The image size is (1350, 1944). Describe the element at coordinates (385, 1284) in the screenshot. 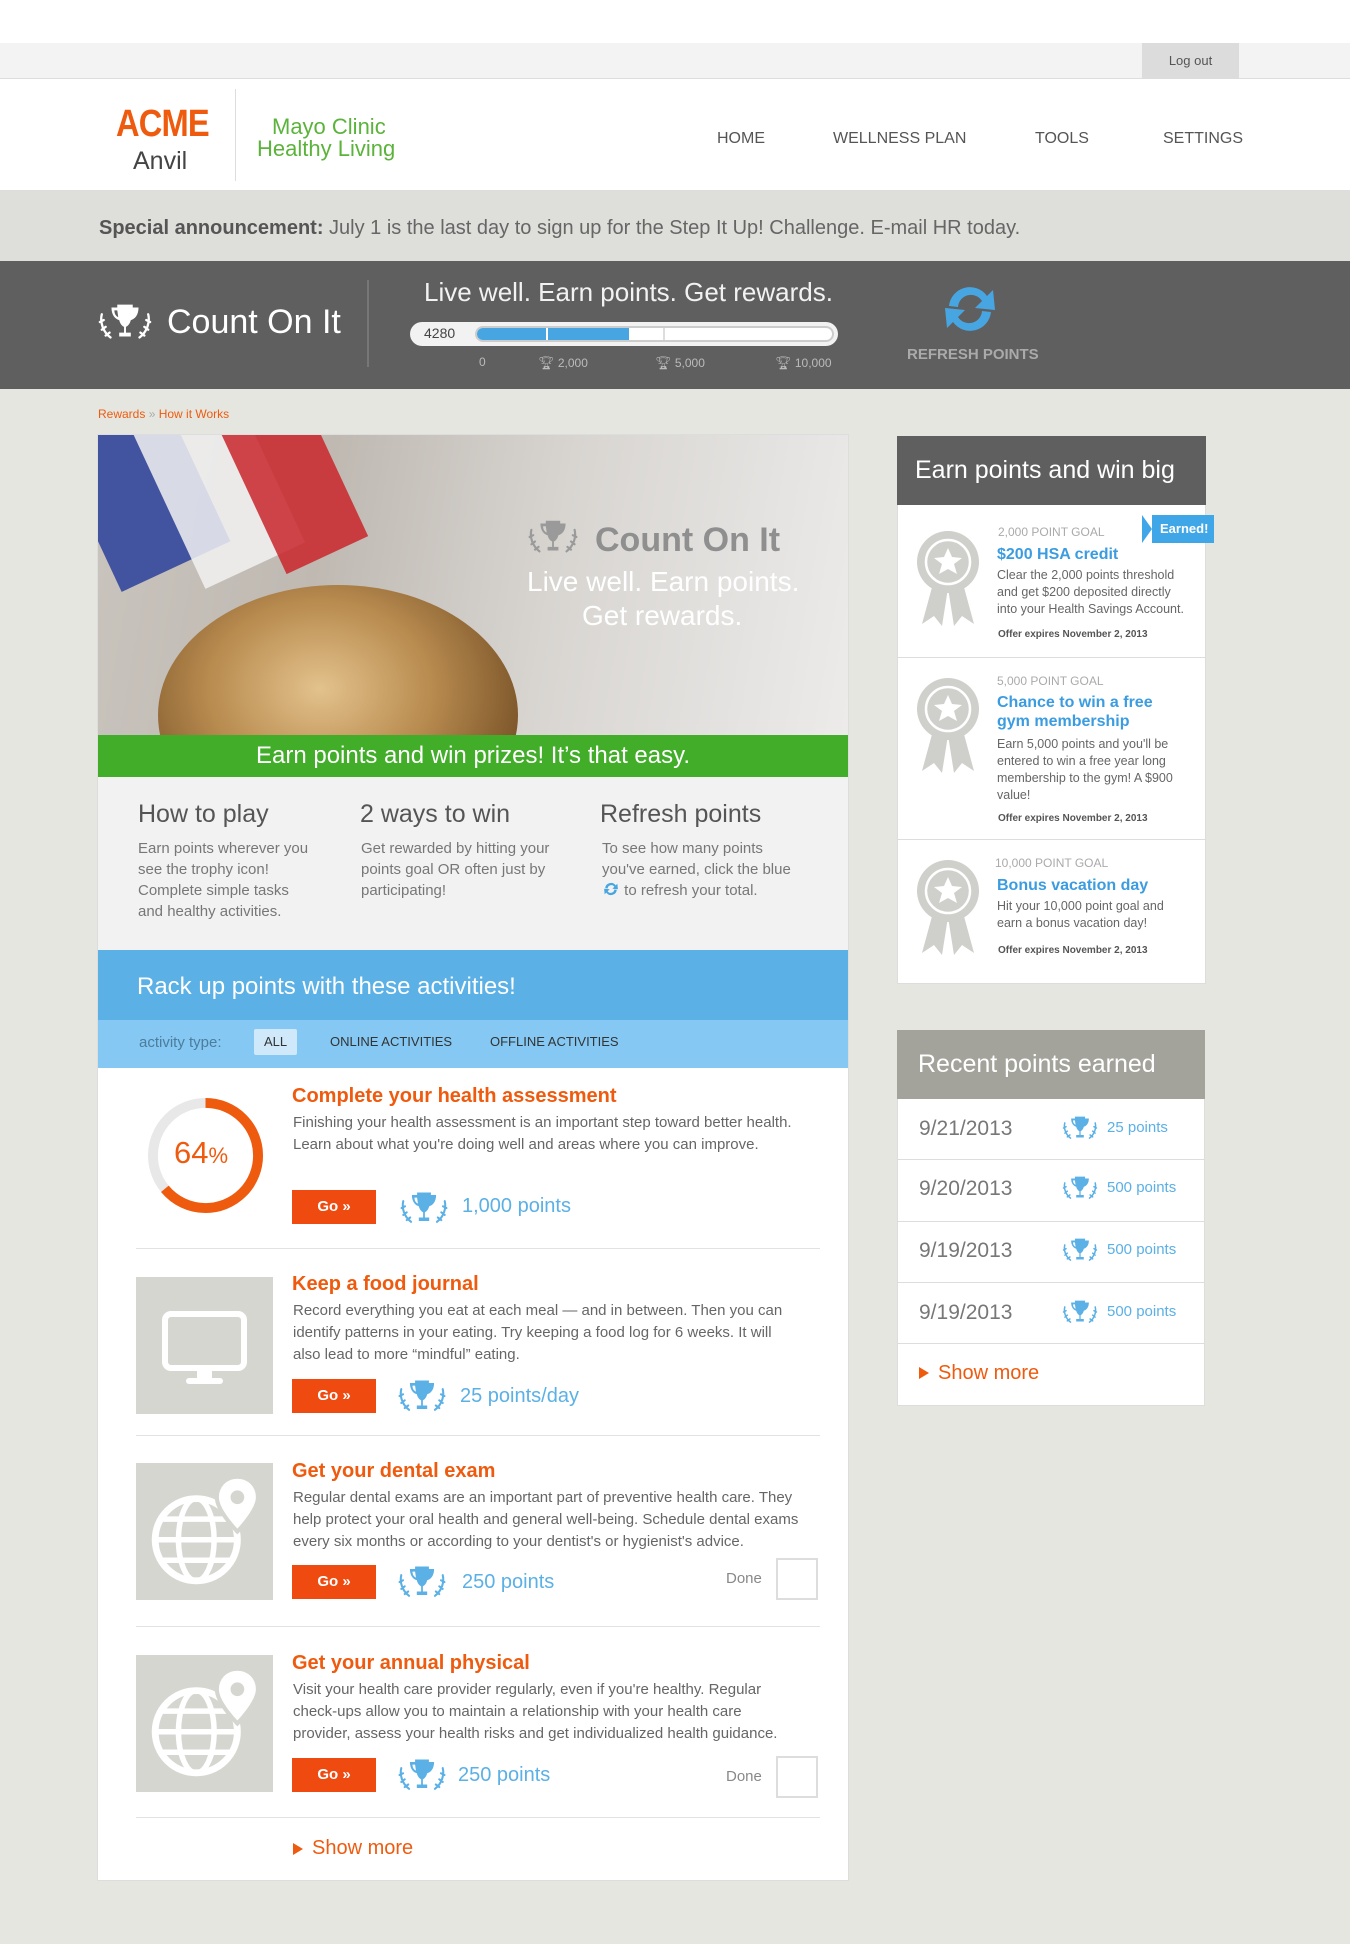

I see `activity-title: Keep a food journal` at that location.